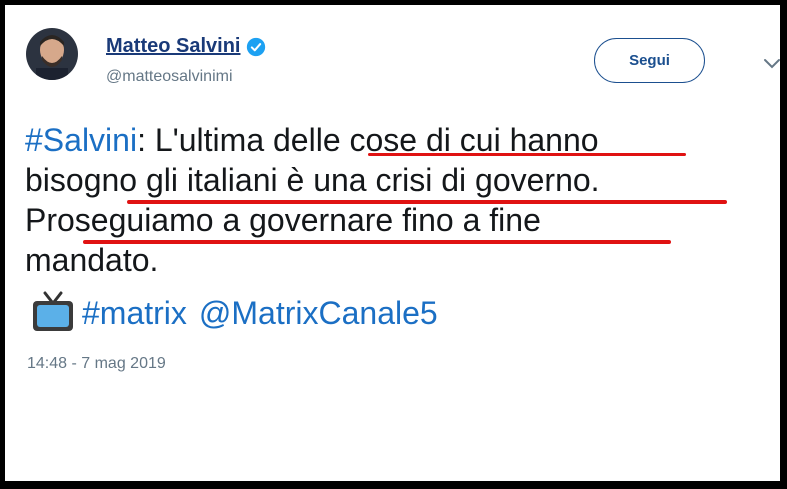 The image size is (787, 489). What do you see at coordinates (169, 77) in the screenshot?
I see `user-handle: @matteosalvinimi` at bounding box center [169, 77].